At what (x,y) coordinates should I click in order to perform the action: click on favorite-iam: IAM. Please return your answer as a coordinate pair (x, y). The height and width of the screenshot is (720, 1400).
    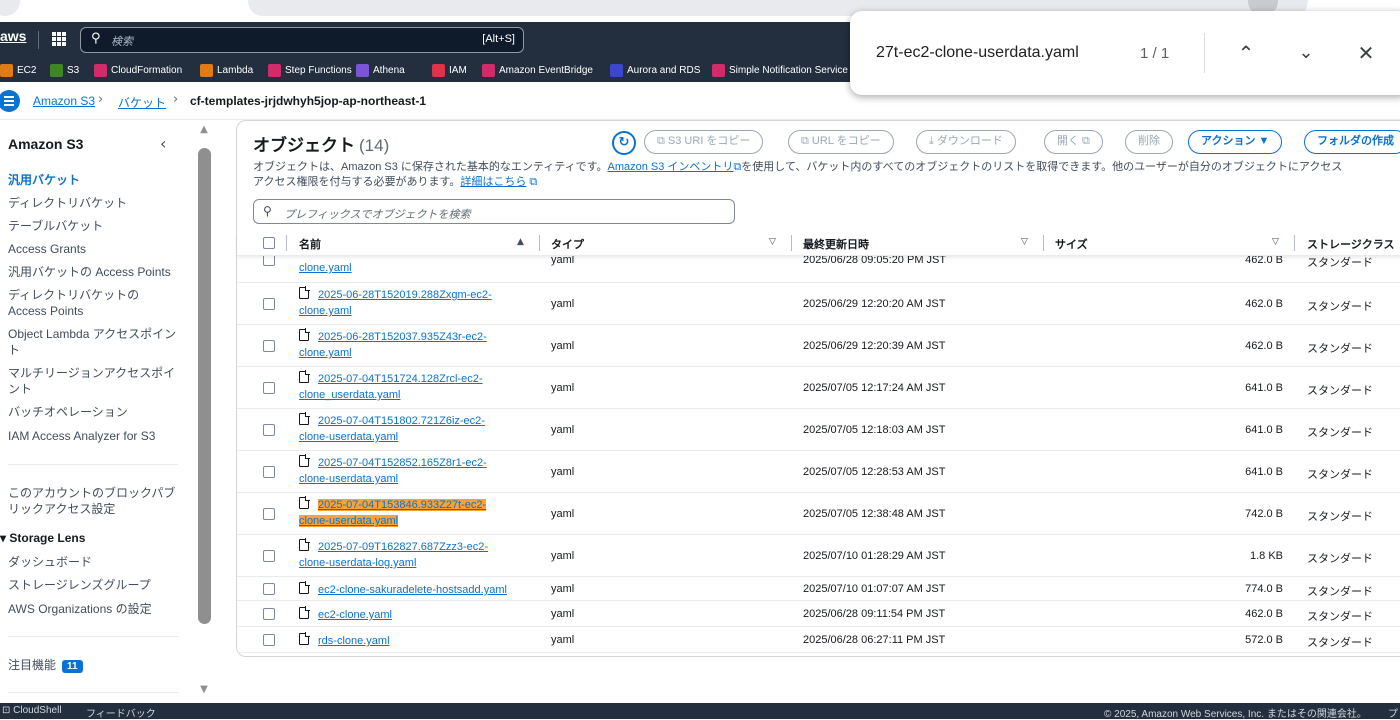
    Looking at the image, I should click on (449, 70).